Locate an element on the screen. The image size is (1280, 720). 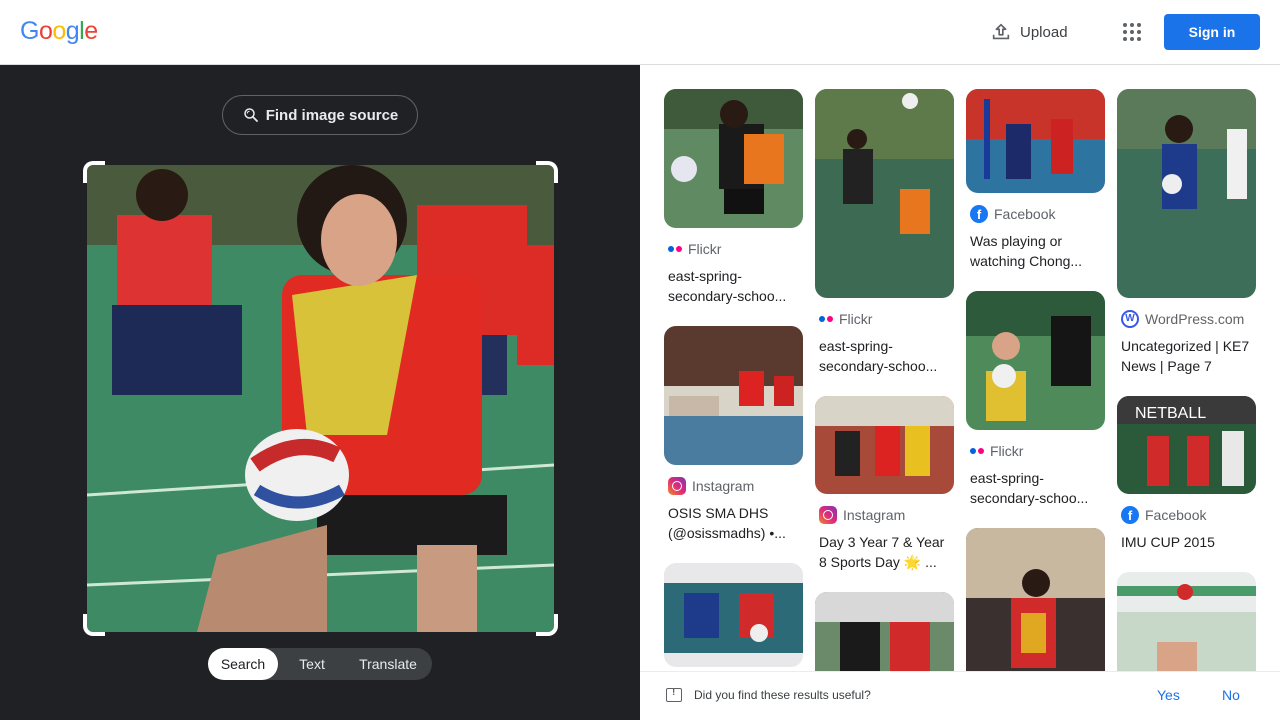
logo-letter: g is located at coordinates (72, 31).